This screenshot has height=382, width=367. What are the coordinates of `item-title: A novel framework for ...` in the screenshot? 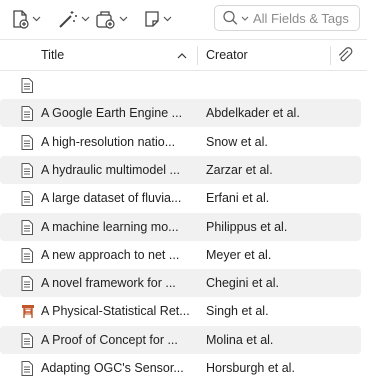 It's located at (108, 283).